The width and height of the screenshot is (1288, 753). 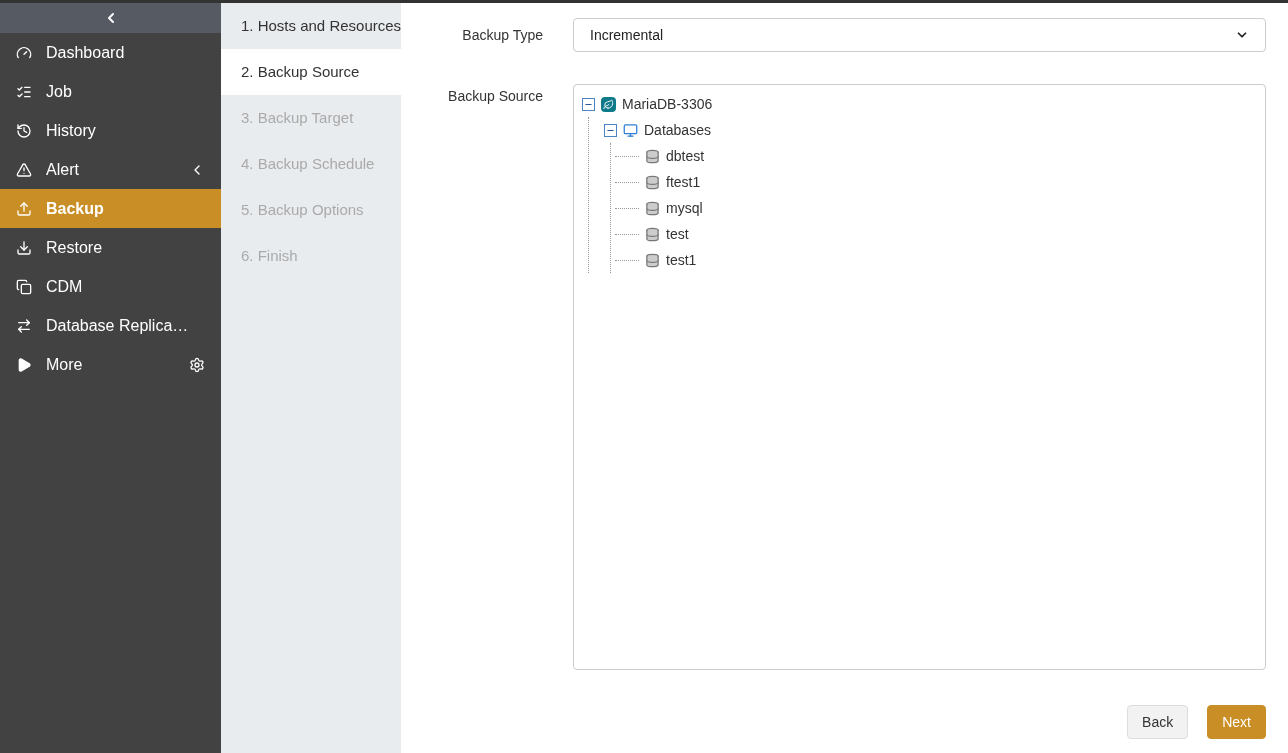 What do you see at coordinates (677, 234) in the screenshot?
I see `tree-node-label: test` at bounding box center [677, 234].